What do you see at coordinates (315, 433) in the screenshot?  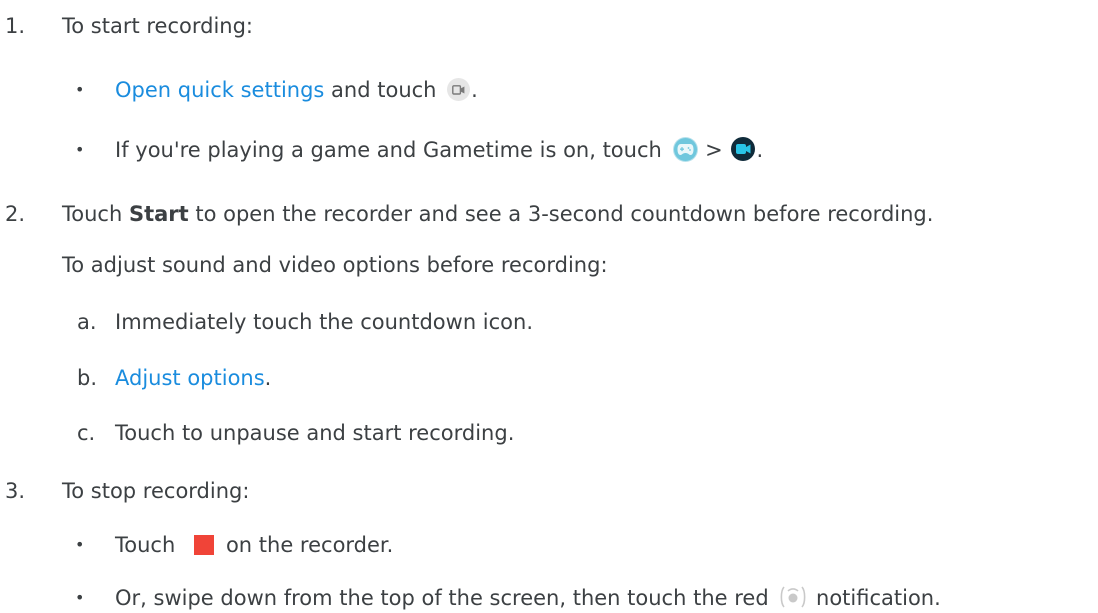 I see `substep-text: Touch to unpause and start recording.` at bounding box center [315, 433].